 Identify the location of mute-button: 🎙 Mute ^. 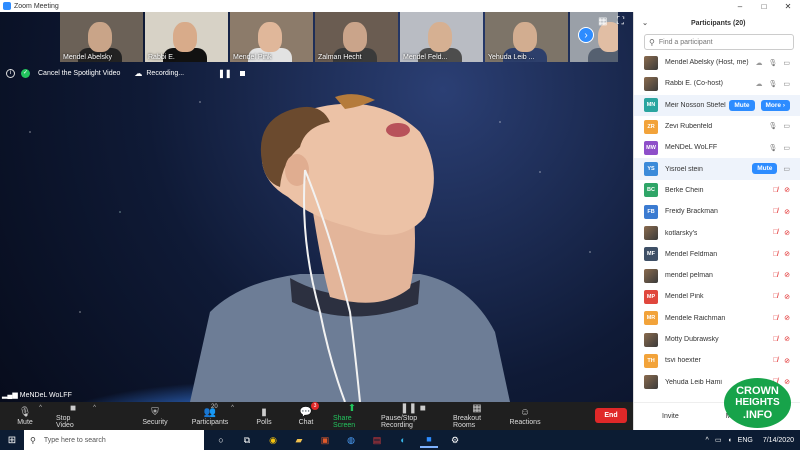
(28, 416).